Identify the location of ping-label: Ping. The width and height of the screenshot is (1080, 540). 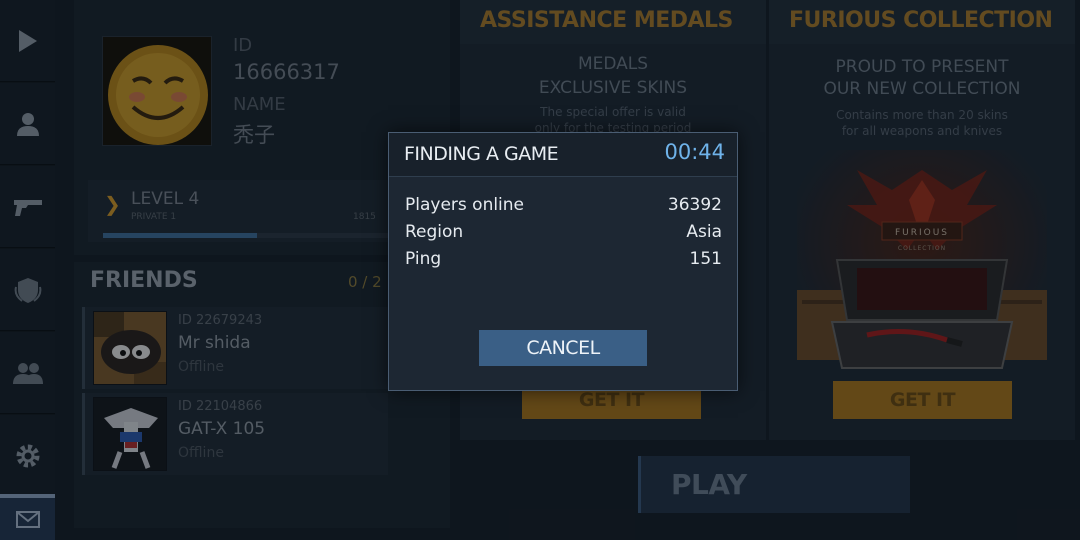
(423, 259).